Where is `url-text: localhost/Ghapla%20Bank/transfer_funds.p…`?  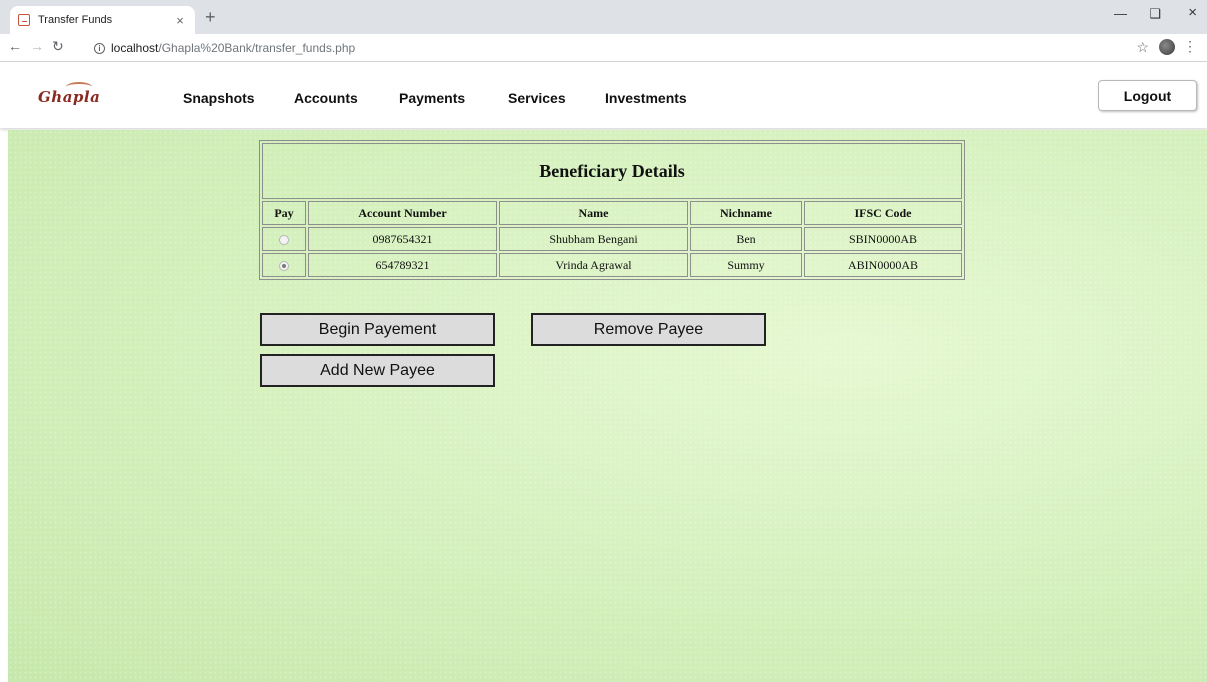 url-text: localhost/Ghapla%20Bank/transfer_funds.p… is located at coordinates (233, 48).